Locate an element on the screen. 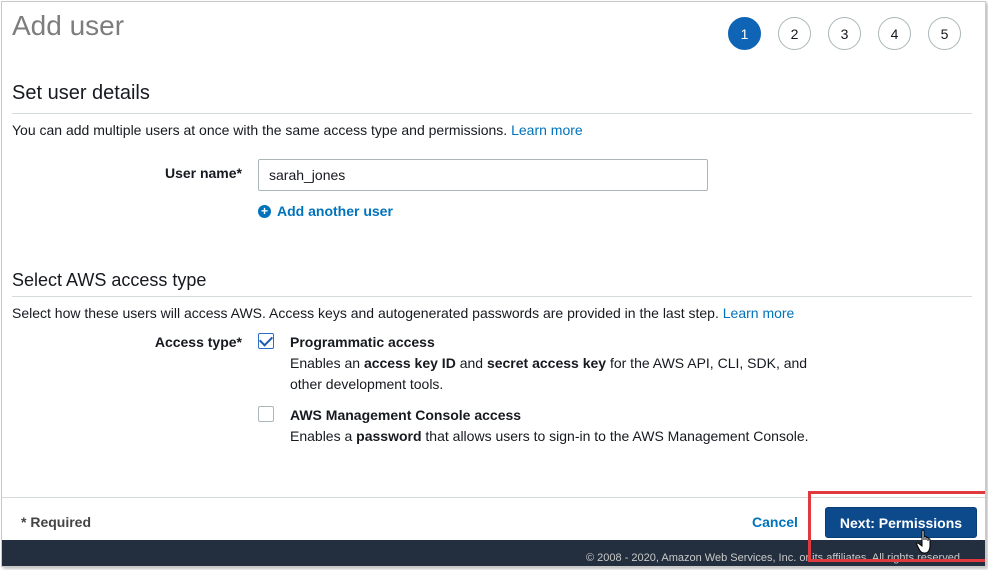  wizard-steps: 1 2 3 4 5 is located at coordinates (844, 33).